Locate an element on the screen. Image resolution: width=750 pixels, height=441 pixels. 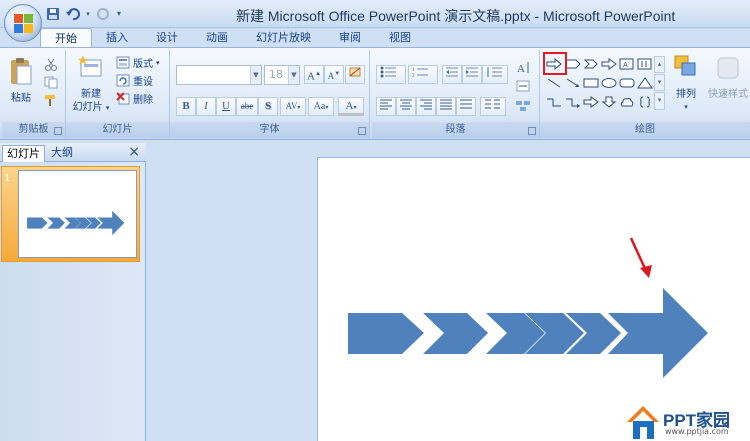
justify-button is located at coordinates (446, 106).